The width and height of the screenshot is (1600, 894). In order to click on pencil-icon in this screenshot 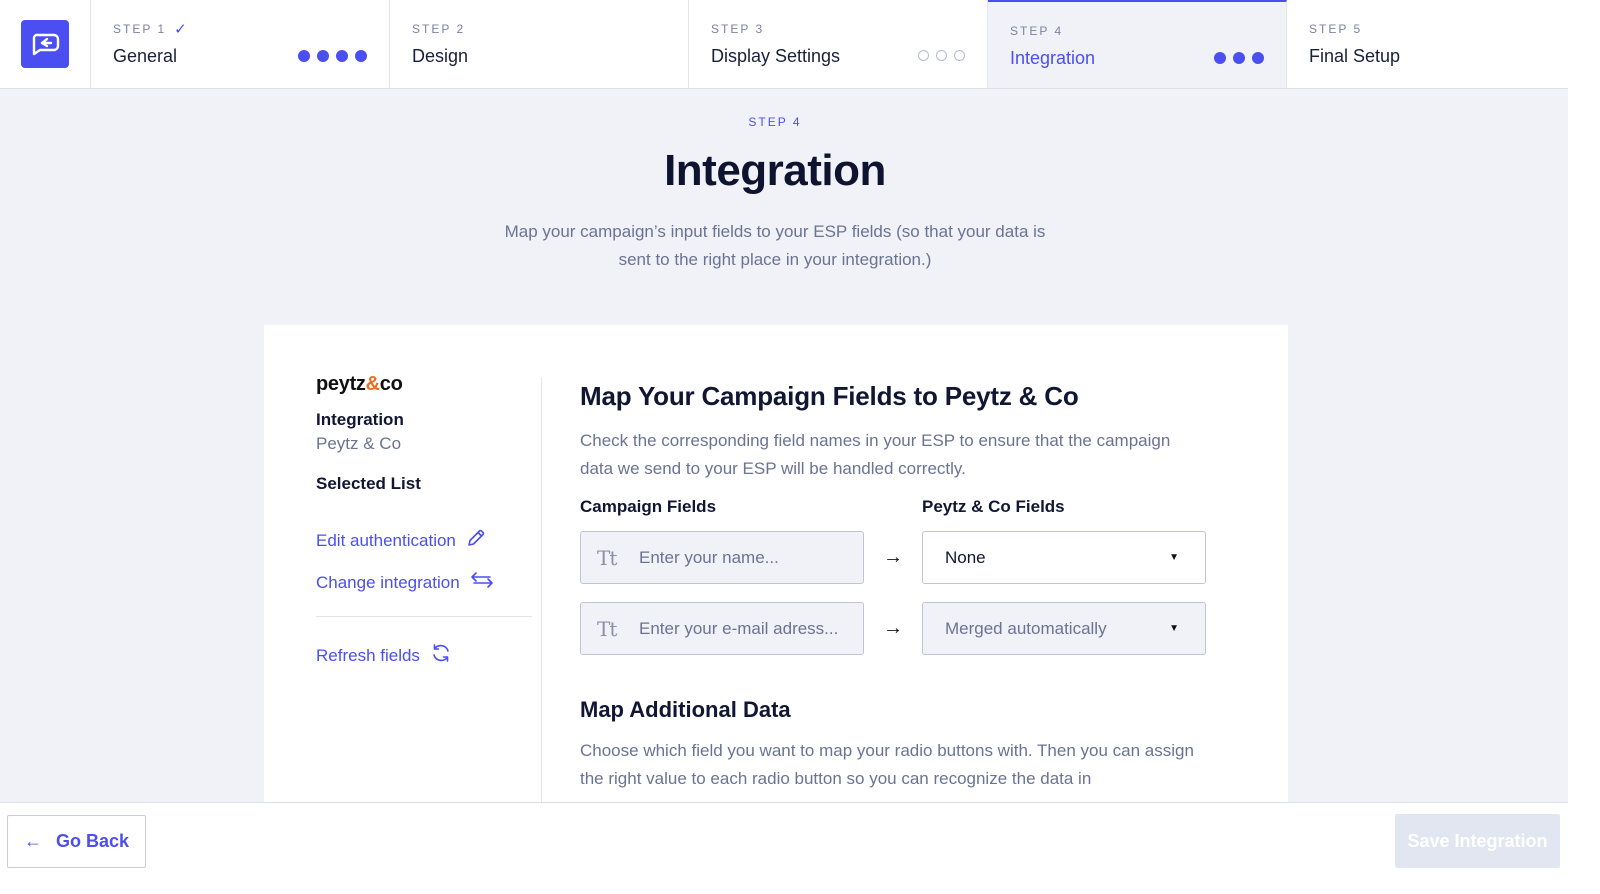, I will do `click(476, 540)`.